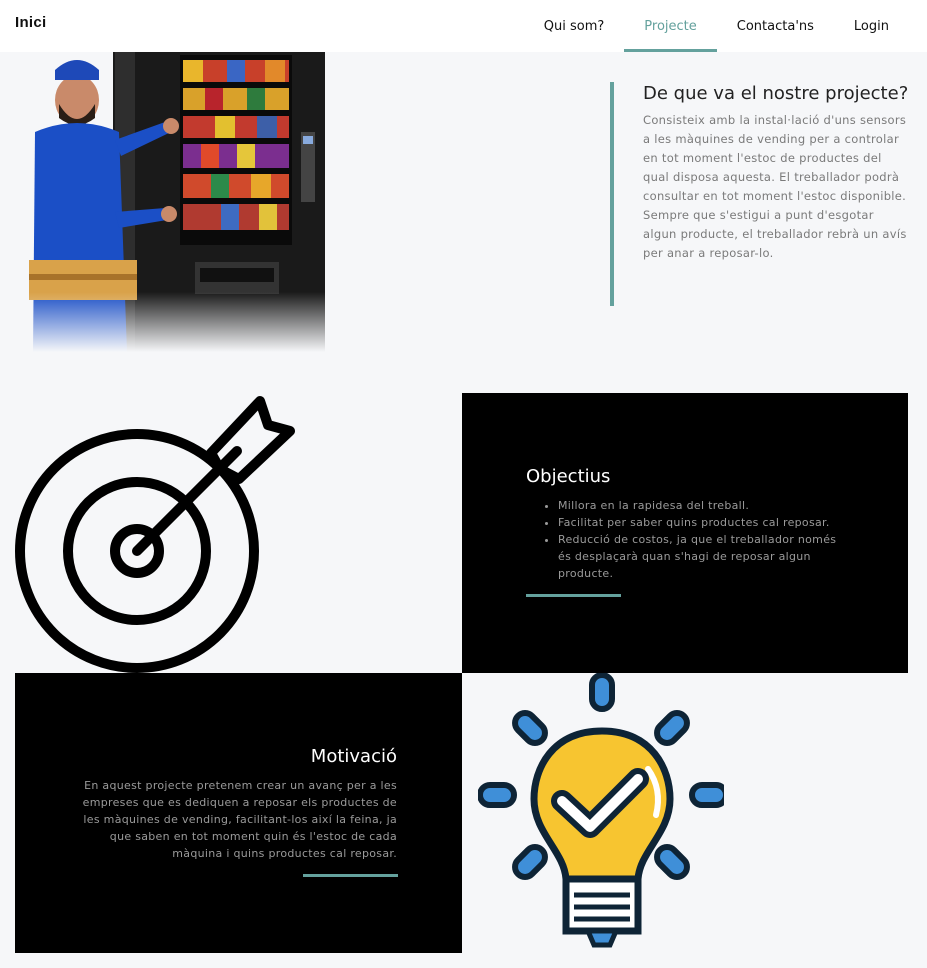 The width and height of the screenshot is (927, 968). What do you see at coordinates (568, 476) in the screenshot?
I see `objectius-title: Objectius` at bounding box center [568, 476].